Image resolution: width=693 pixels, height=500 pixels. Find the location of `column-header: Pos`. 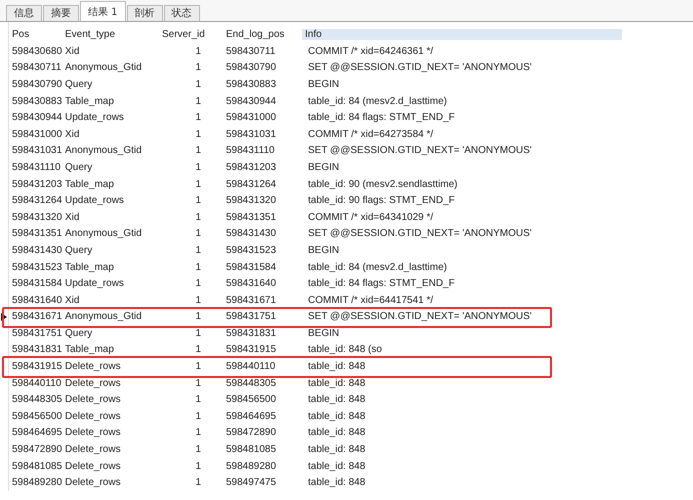

column-header: Pos is located at coordinates (35, 34).